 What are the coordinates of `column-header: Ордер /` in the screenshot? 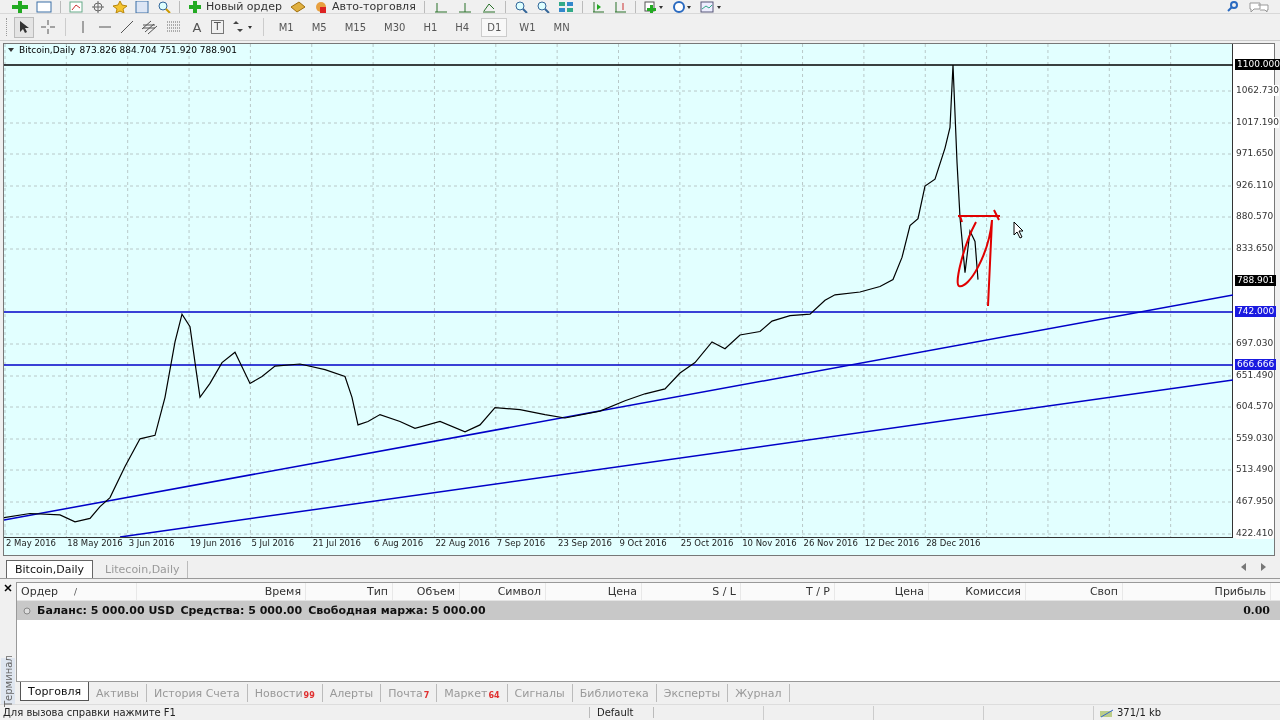 It's located at (77, 591).